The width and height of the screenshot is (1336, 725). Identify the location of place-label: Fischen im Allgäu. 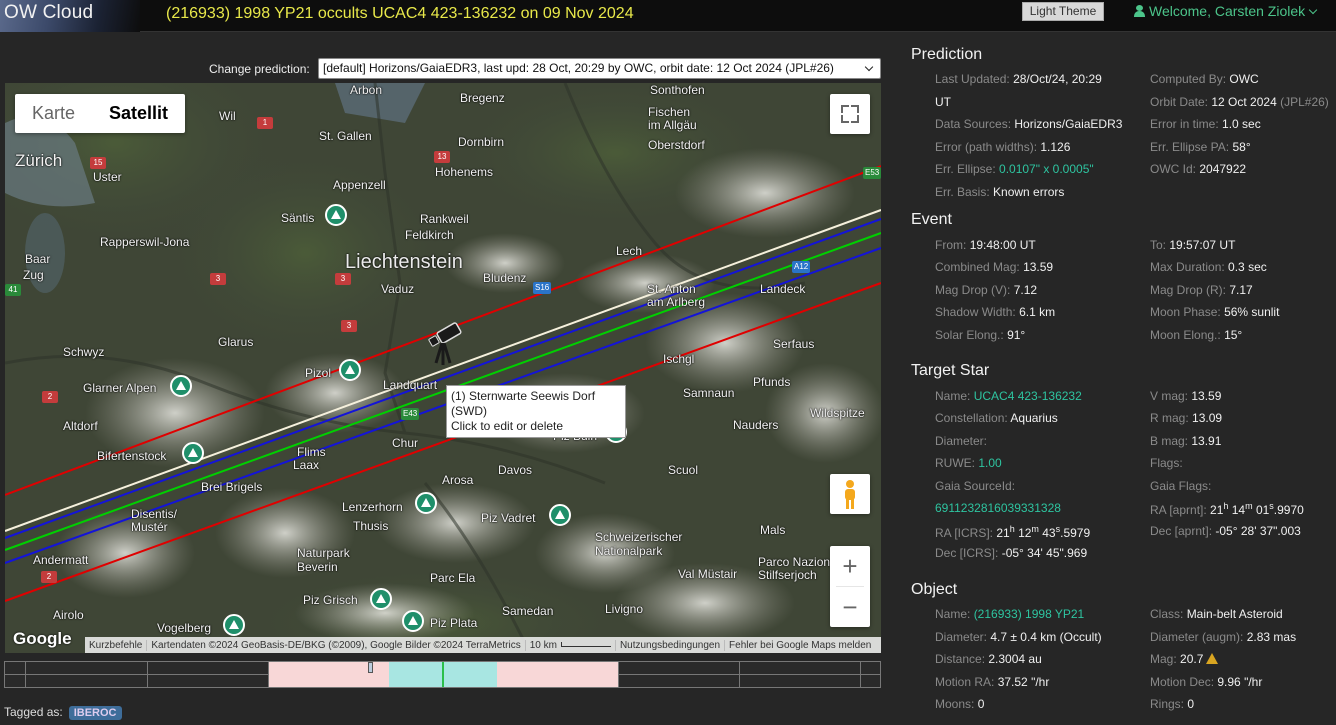
(672, 118).